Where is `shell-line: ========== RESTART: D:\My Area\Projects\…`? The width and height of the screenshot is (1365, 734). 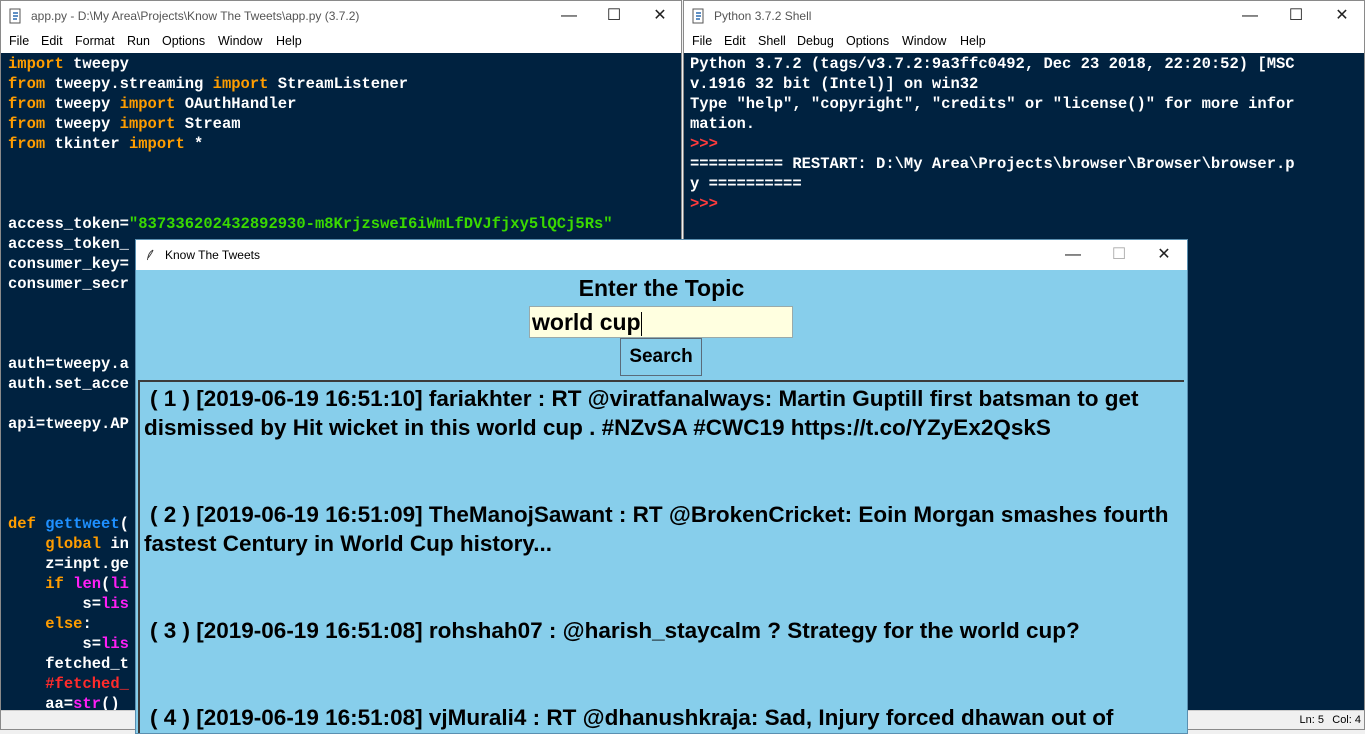 shell-line: ========== RESTART: D:\My Area\Projects\… is located at coordinates (992, 164).